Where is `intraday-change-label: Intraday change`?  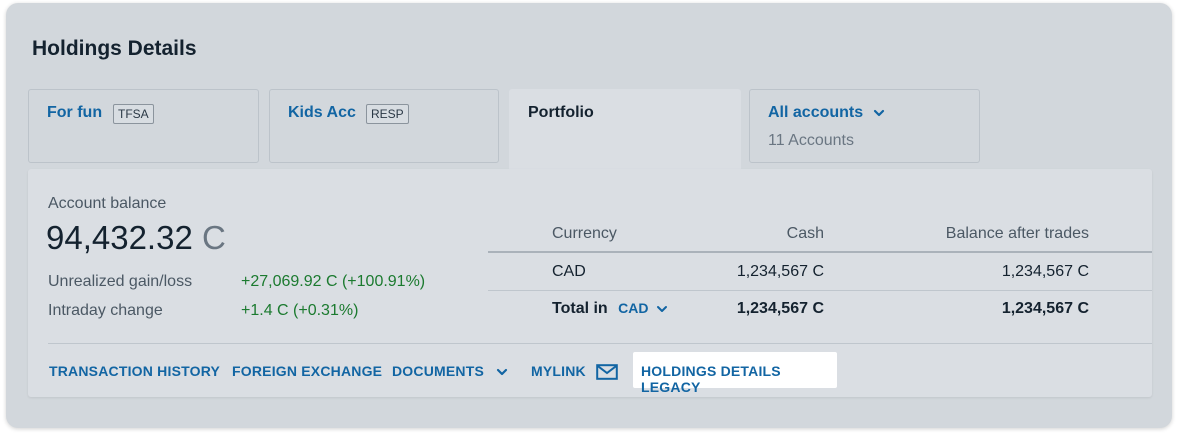 intraday-change-label: Intraday change is located at coordinates (105, 310).